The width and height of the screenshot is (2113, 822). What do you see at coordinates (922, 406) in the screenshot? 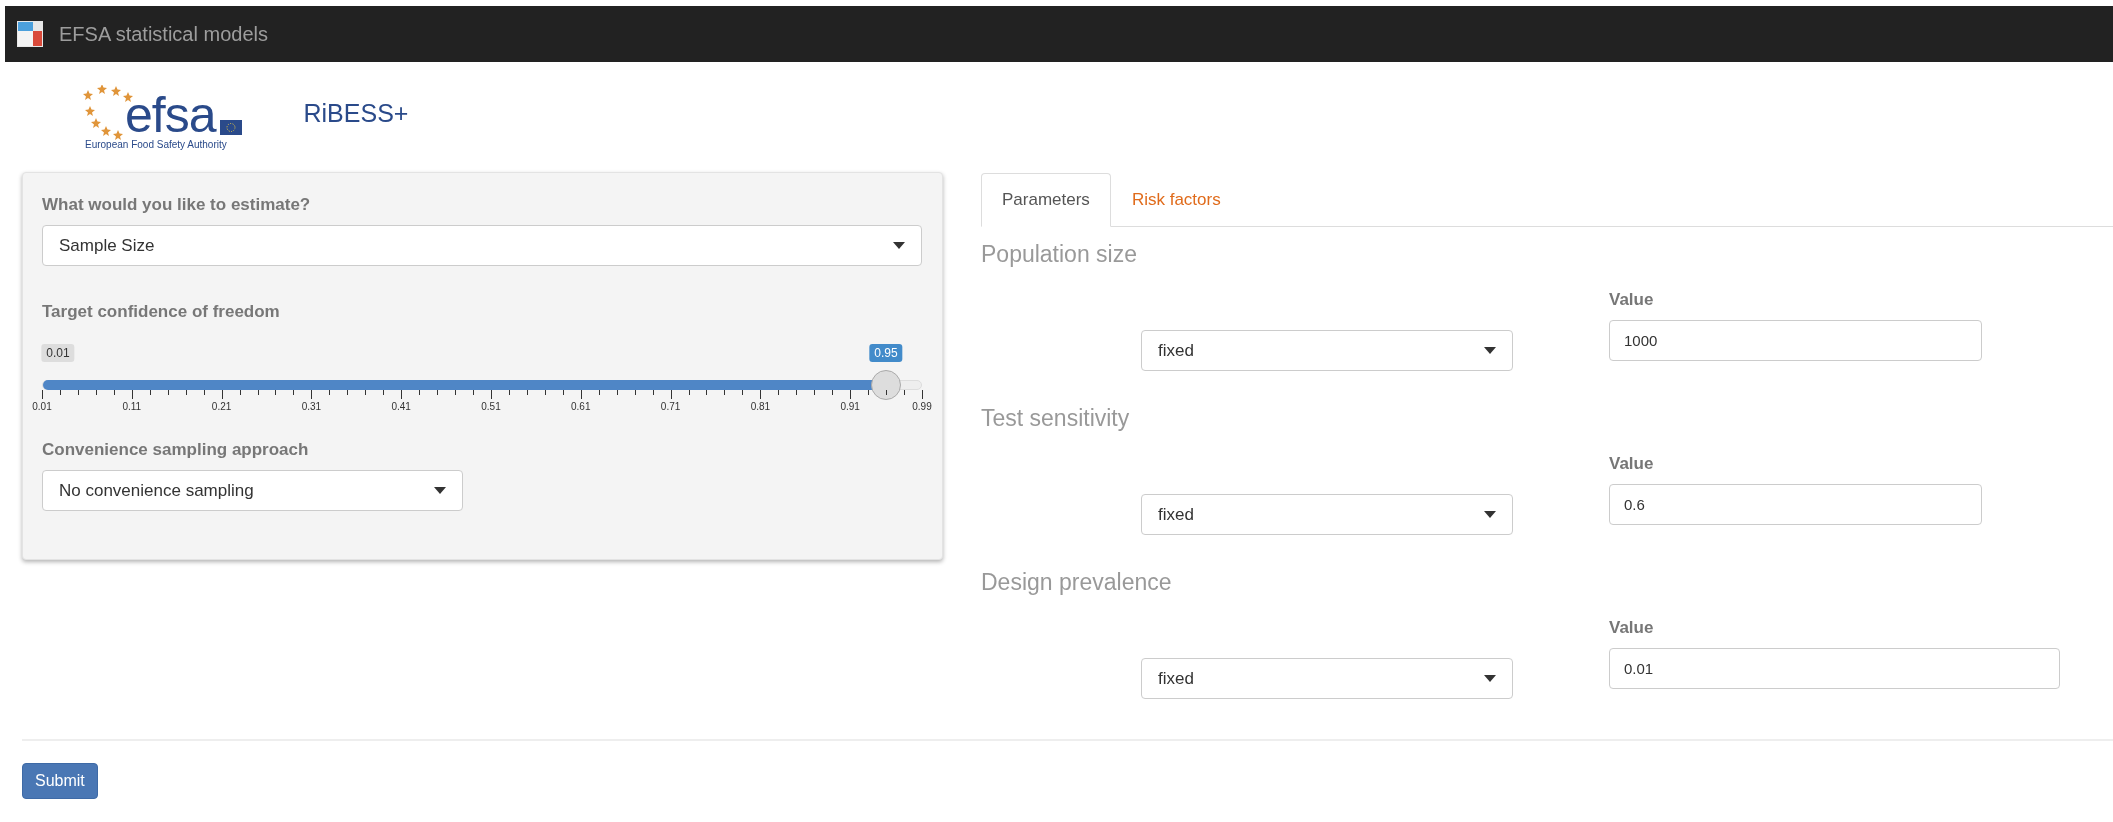
I see `tick-label: 0.99` at bounding box center [922, 406].